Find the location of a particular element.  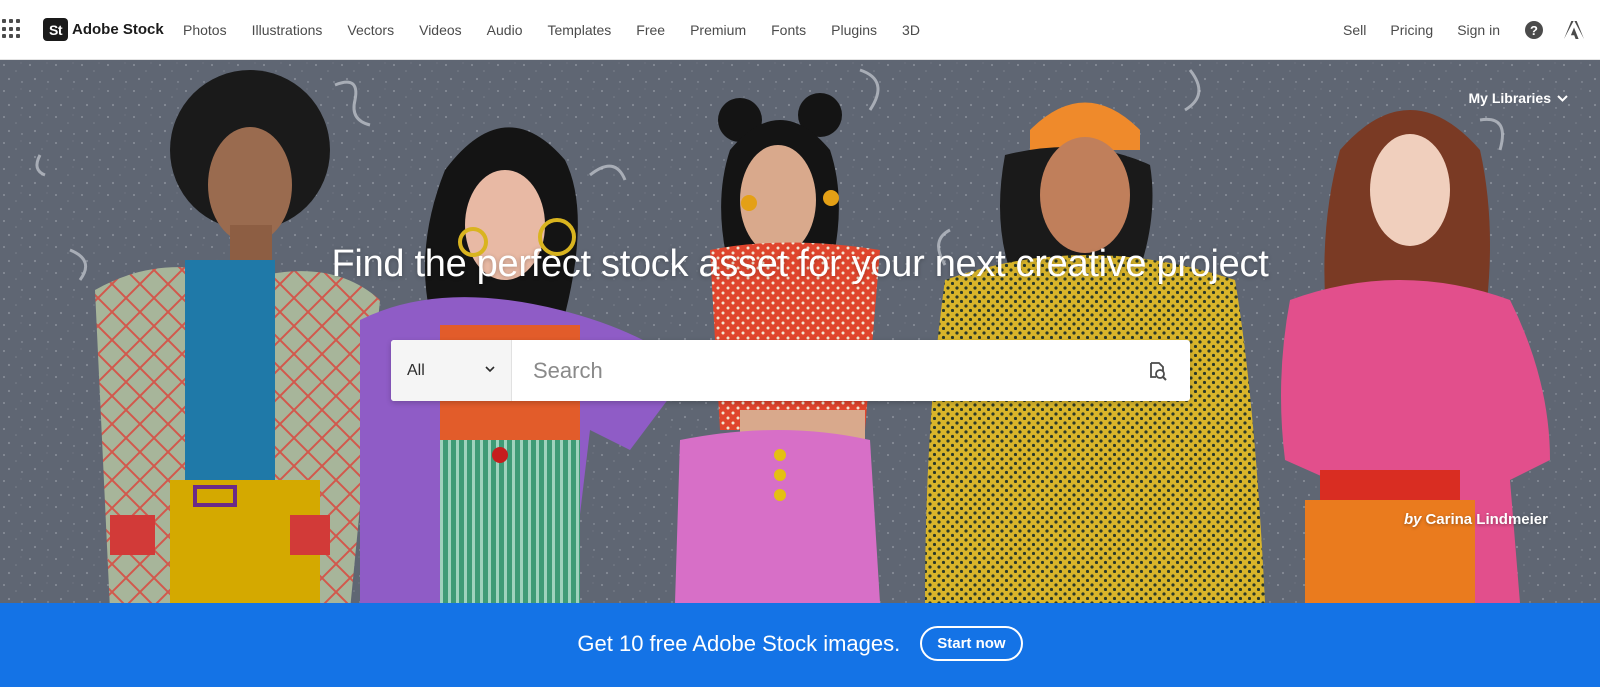

nav-link-fonts: Fonts is located at coordinates (788, 30).